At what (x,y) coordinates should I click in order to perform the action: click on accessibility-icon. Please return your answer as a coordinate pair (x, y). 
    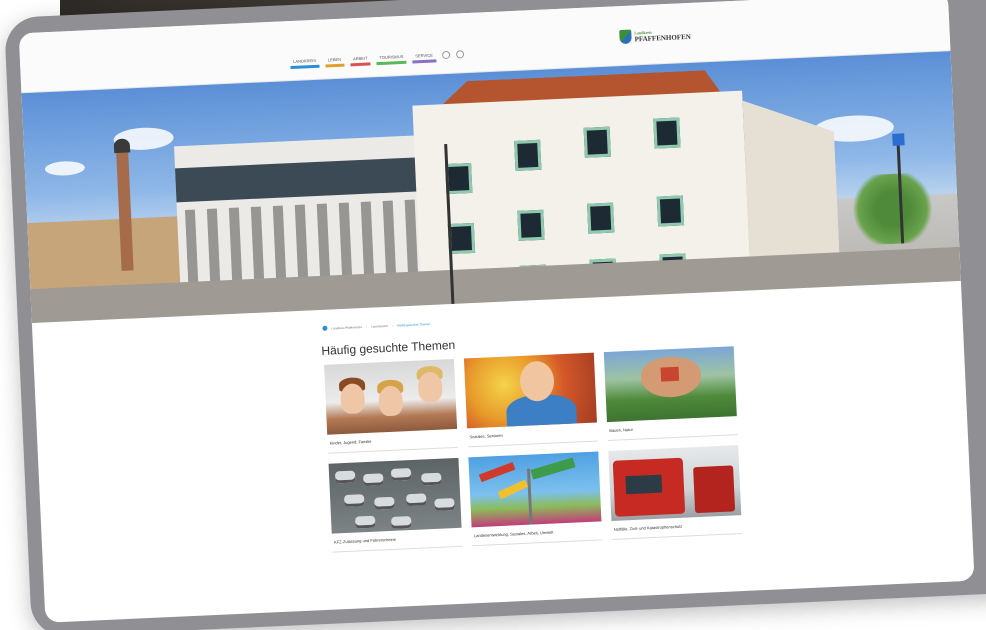
    Looking at the image, I should click on (459, 54).